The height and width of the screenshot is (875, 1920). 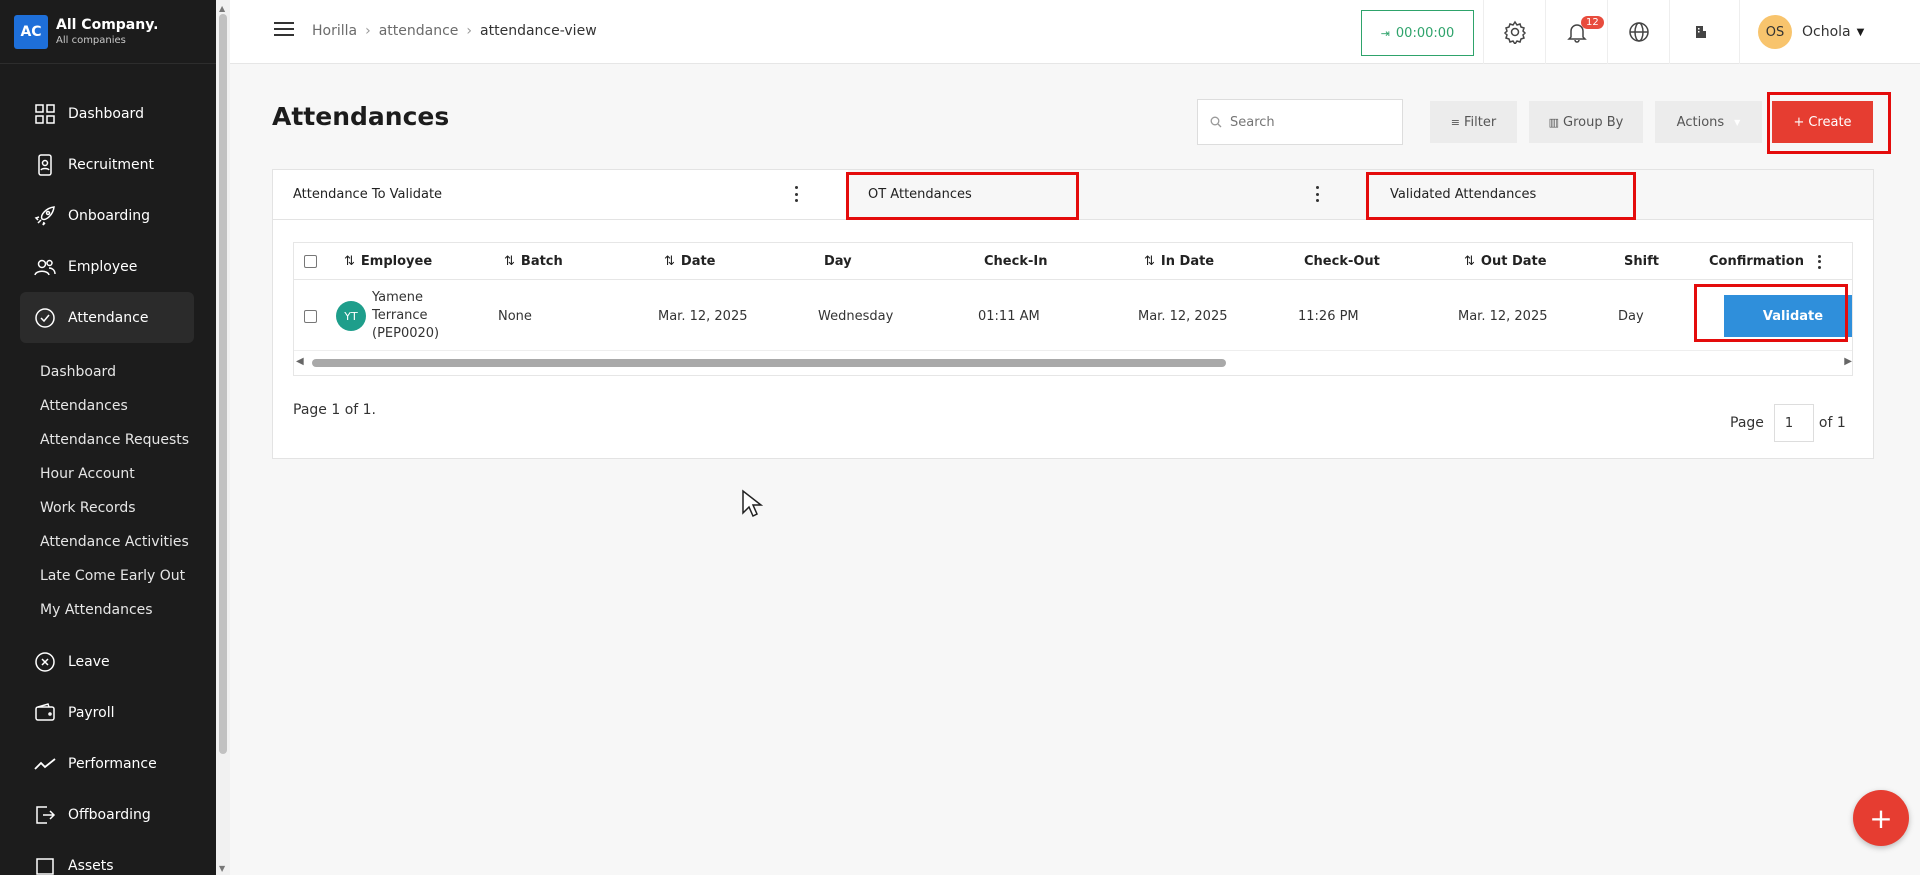 What do you see at coordinates (560, 194) in the screenshot?
I see `tab-attendance-to-validate: Attendance To Validate` at bounding box center [560, 194].